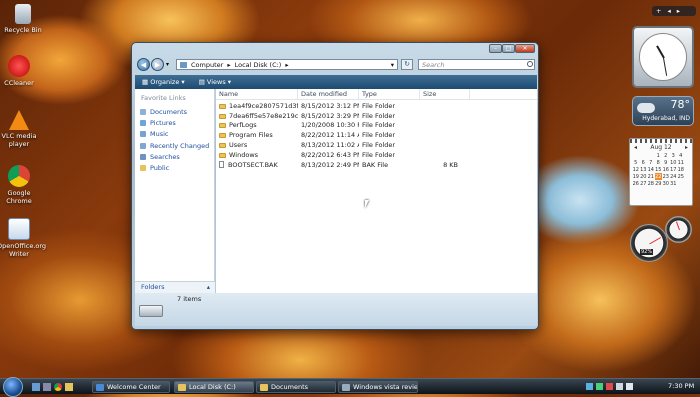 This screenshot has height=397, width=700. Describe the element at coordinates (674, 11) in the screenshot. I see `sidebar-controls: + ◂ ▸` at that location.